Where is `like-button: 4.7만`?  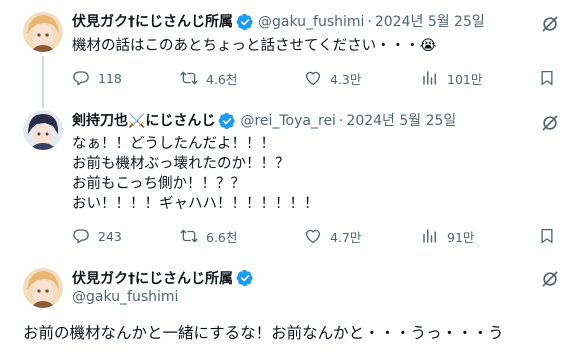
like-button: 4.7만 is located at coordinates (332, 236).